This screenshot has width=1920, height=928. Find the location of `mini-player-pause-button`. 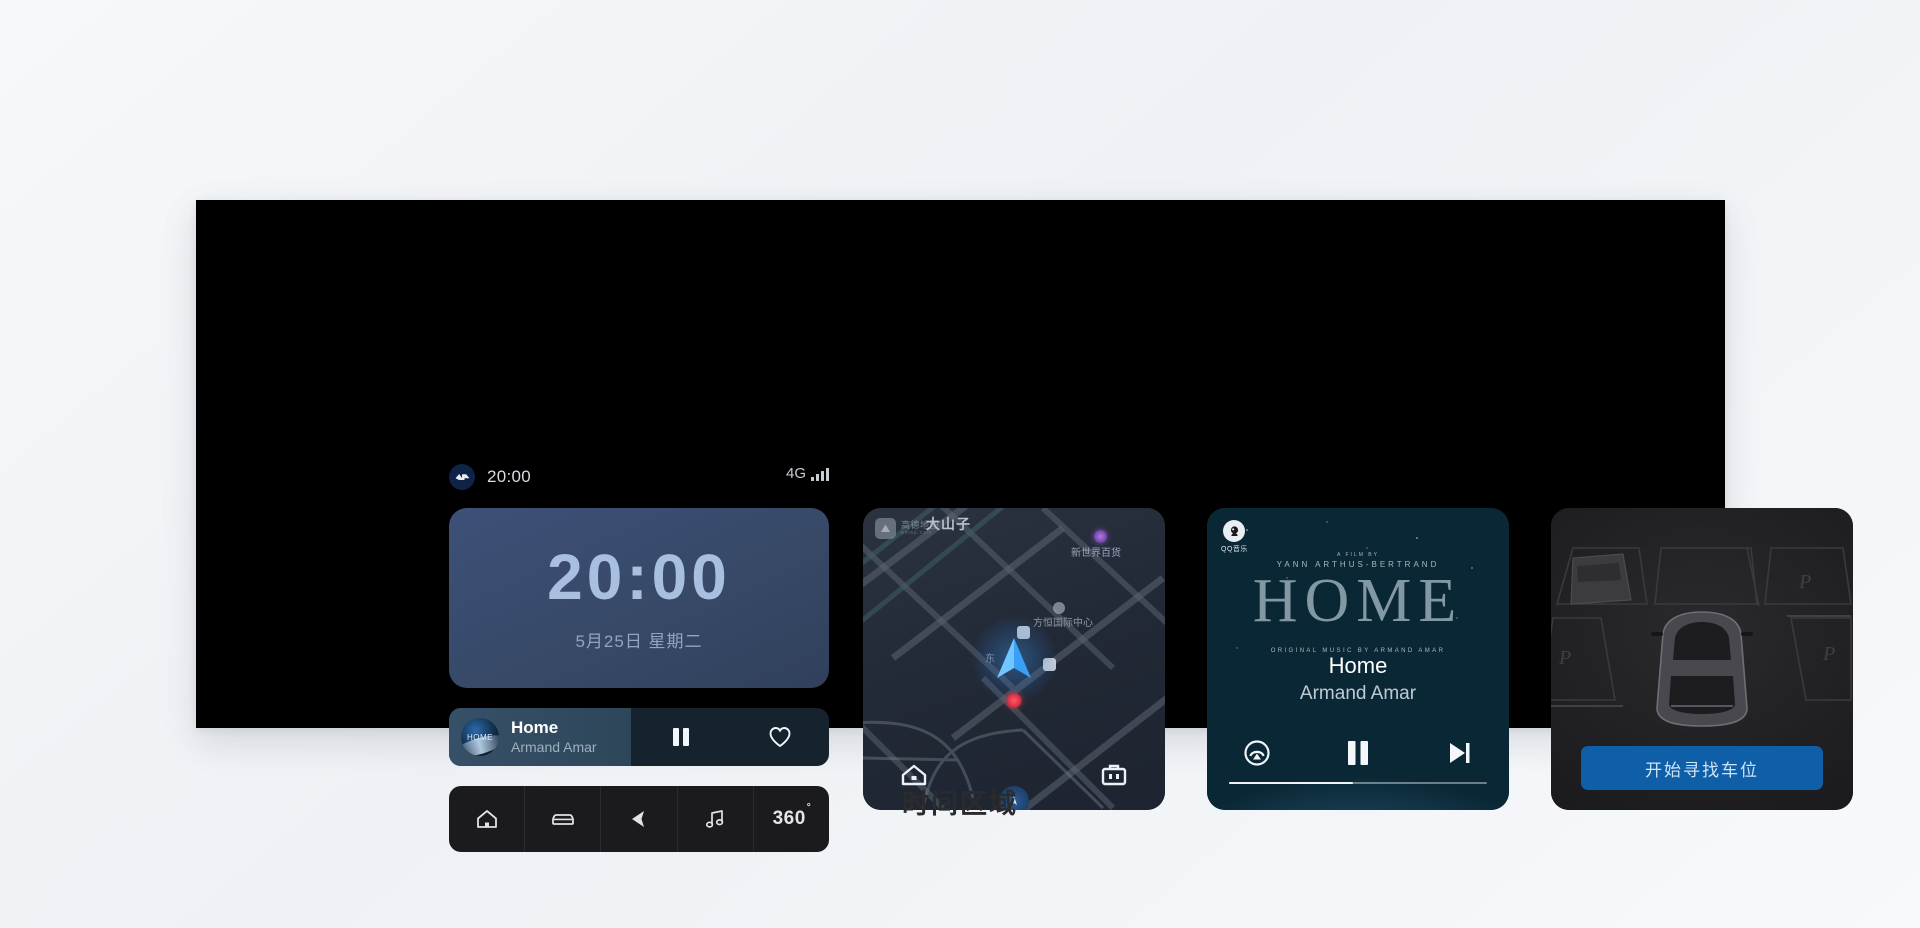

mini-player-pause-button is located at coordinates (681, 737).